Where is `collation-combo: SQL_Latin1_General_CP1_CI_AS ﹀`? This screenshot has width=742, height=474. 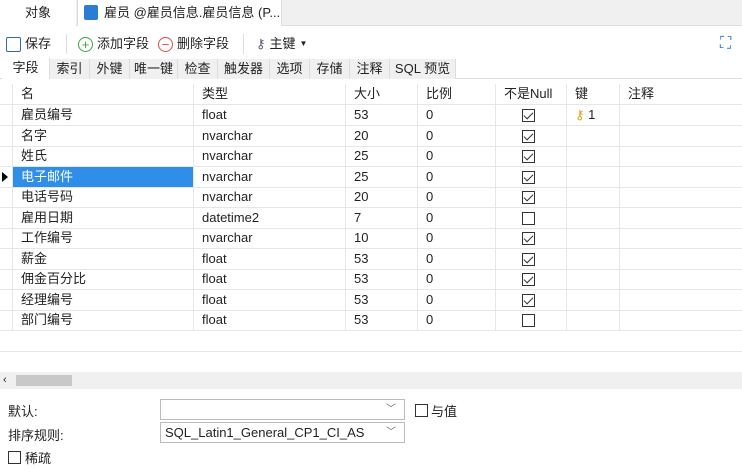 collation-combo: SQL_Latin1_General_CP1_CI_AS ﹀ is located at coordinates (282, 432).